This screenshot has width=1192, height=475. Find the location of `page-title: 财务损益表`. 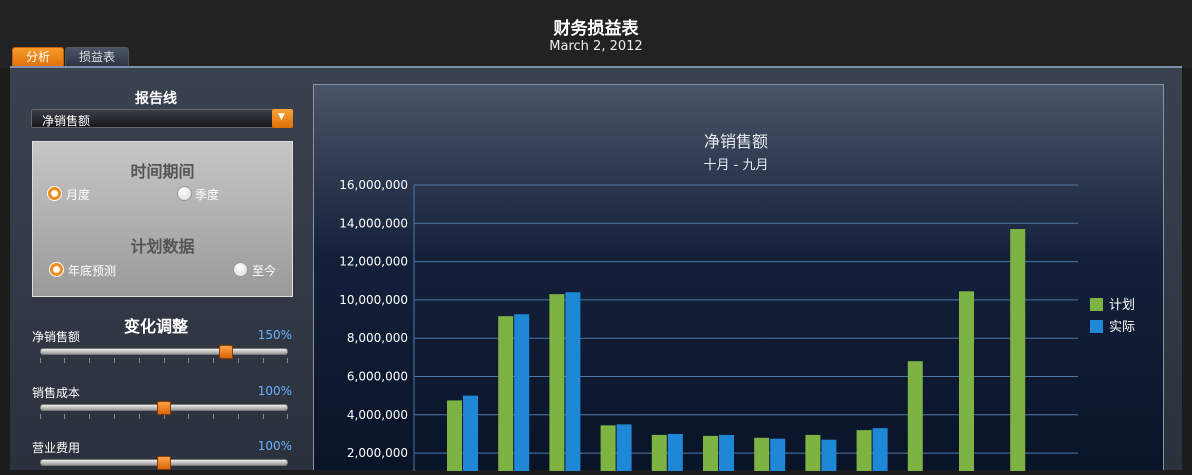

page-title: 财务损益表 is located at coordinates (596, 29).